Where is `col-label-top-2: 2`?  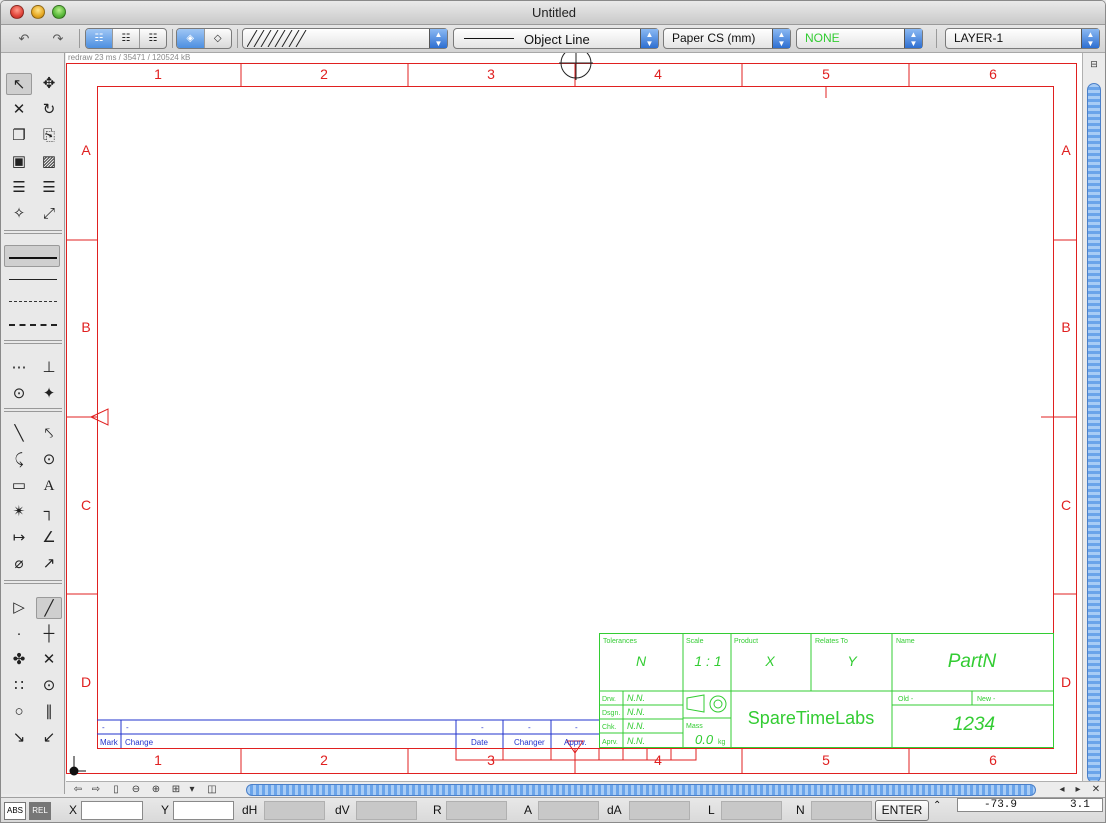 col-label-top-2: 2 is located at coordinates (324, 74).